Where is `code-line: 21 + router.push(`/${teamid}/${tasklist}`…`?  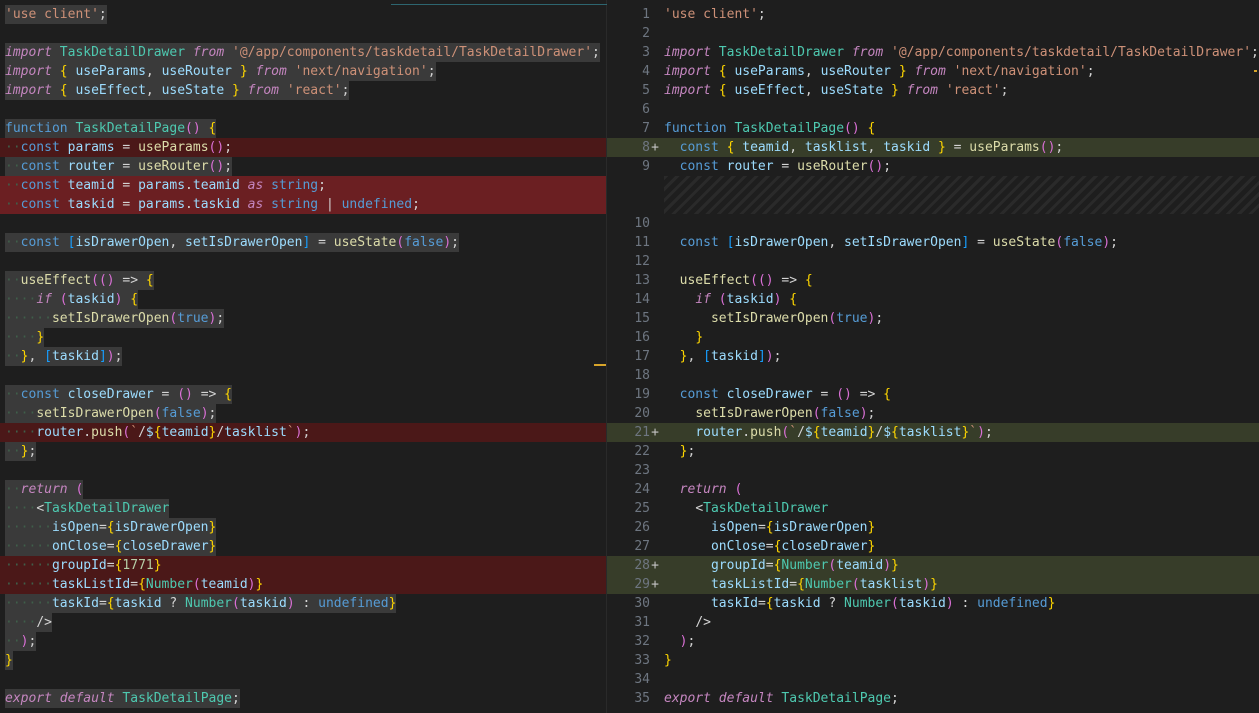 code-line: 21 + router.push(`/${teamid}/${tasklist}`… is located at coordinates (933, 432).